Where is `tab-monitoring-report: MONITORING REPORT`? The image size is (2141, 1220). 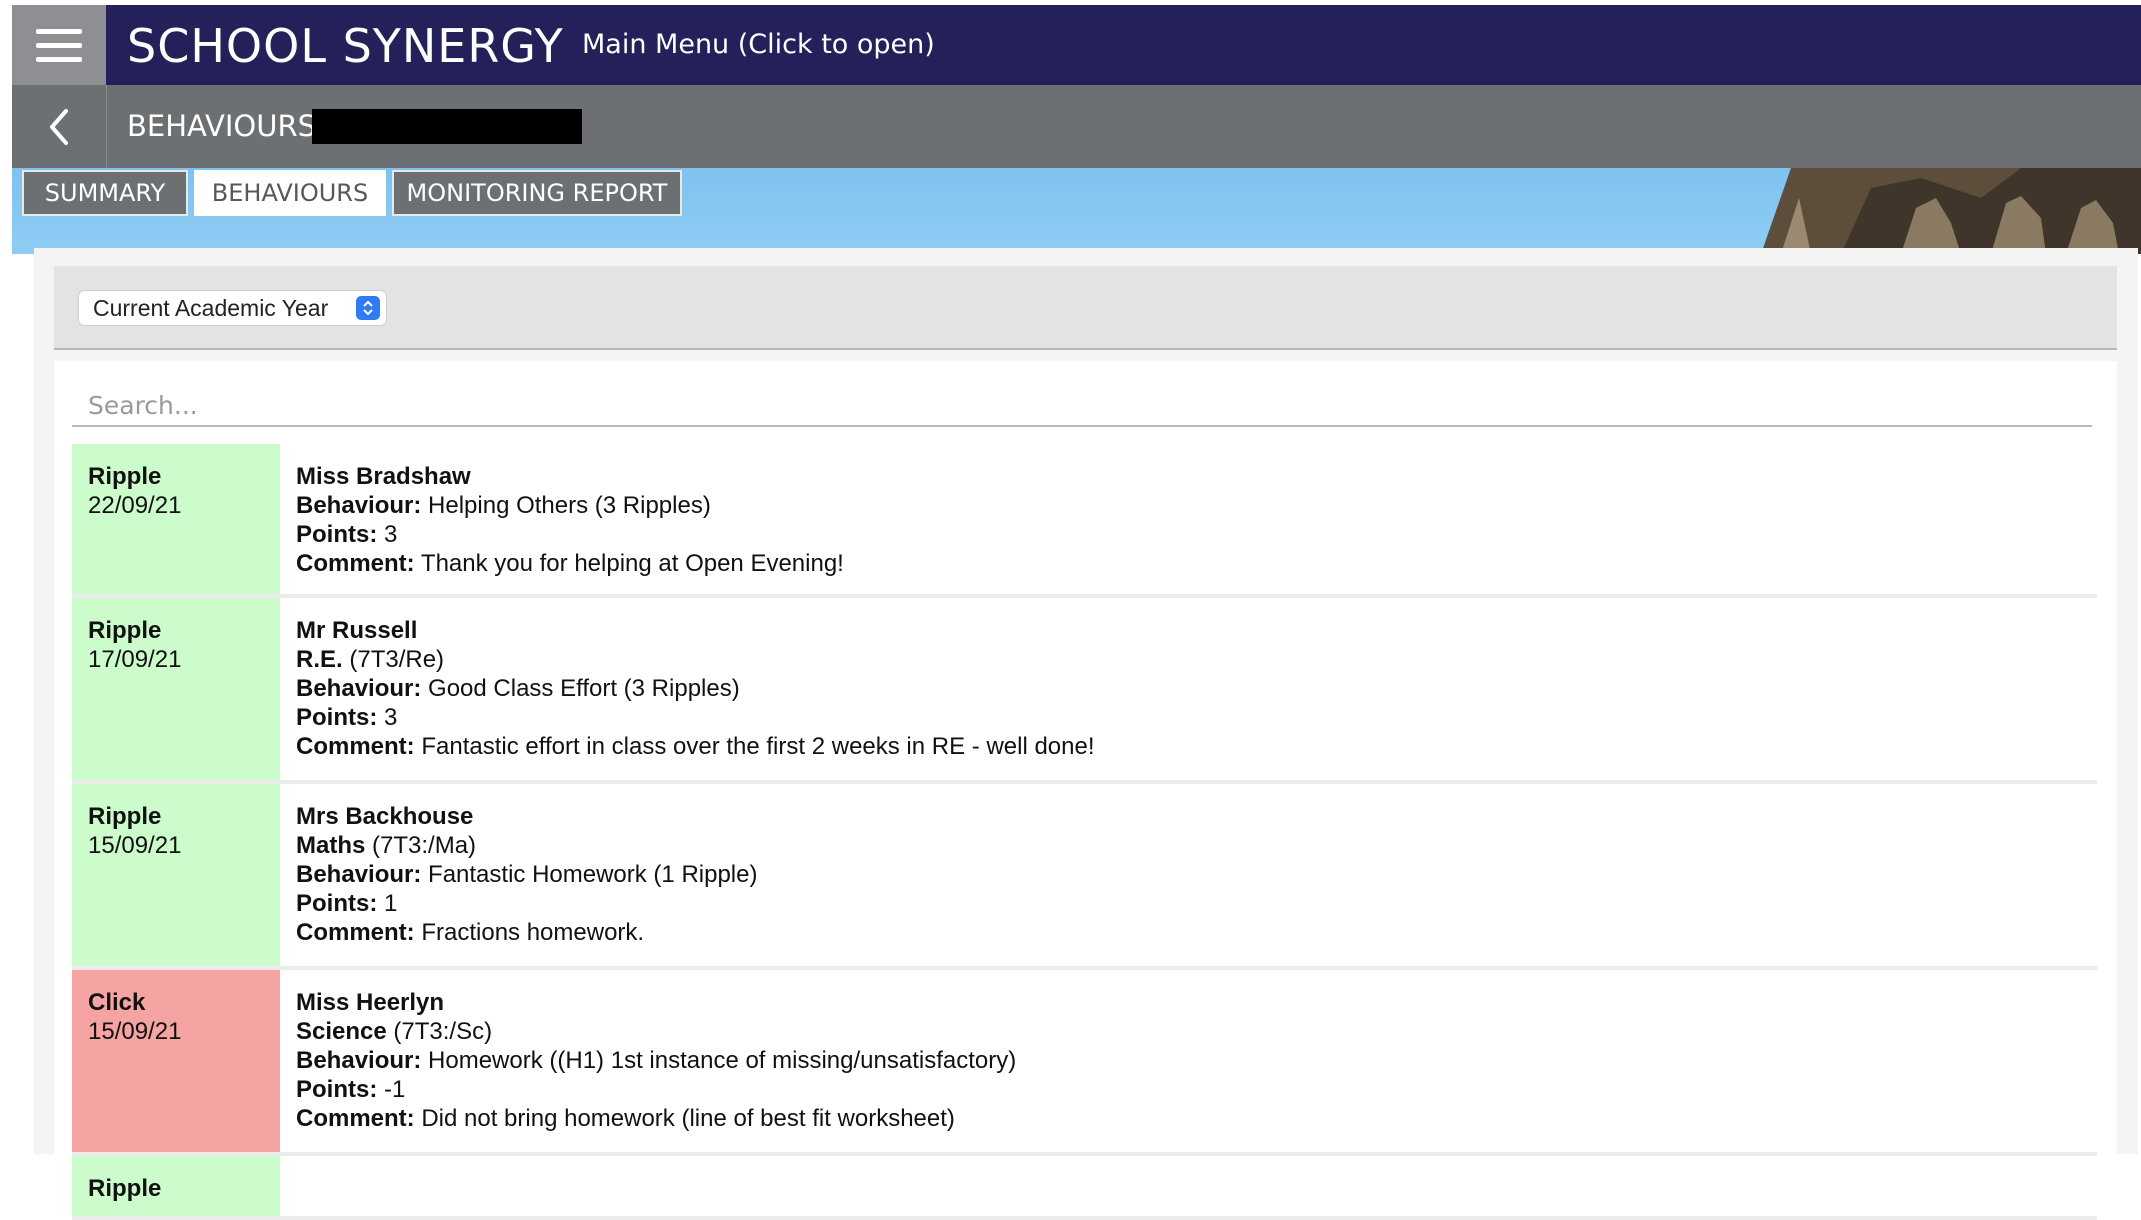
tab-monitoring-report: MONITORING REPORT is located at coordinates (537, 193).